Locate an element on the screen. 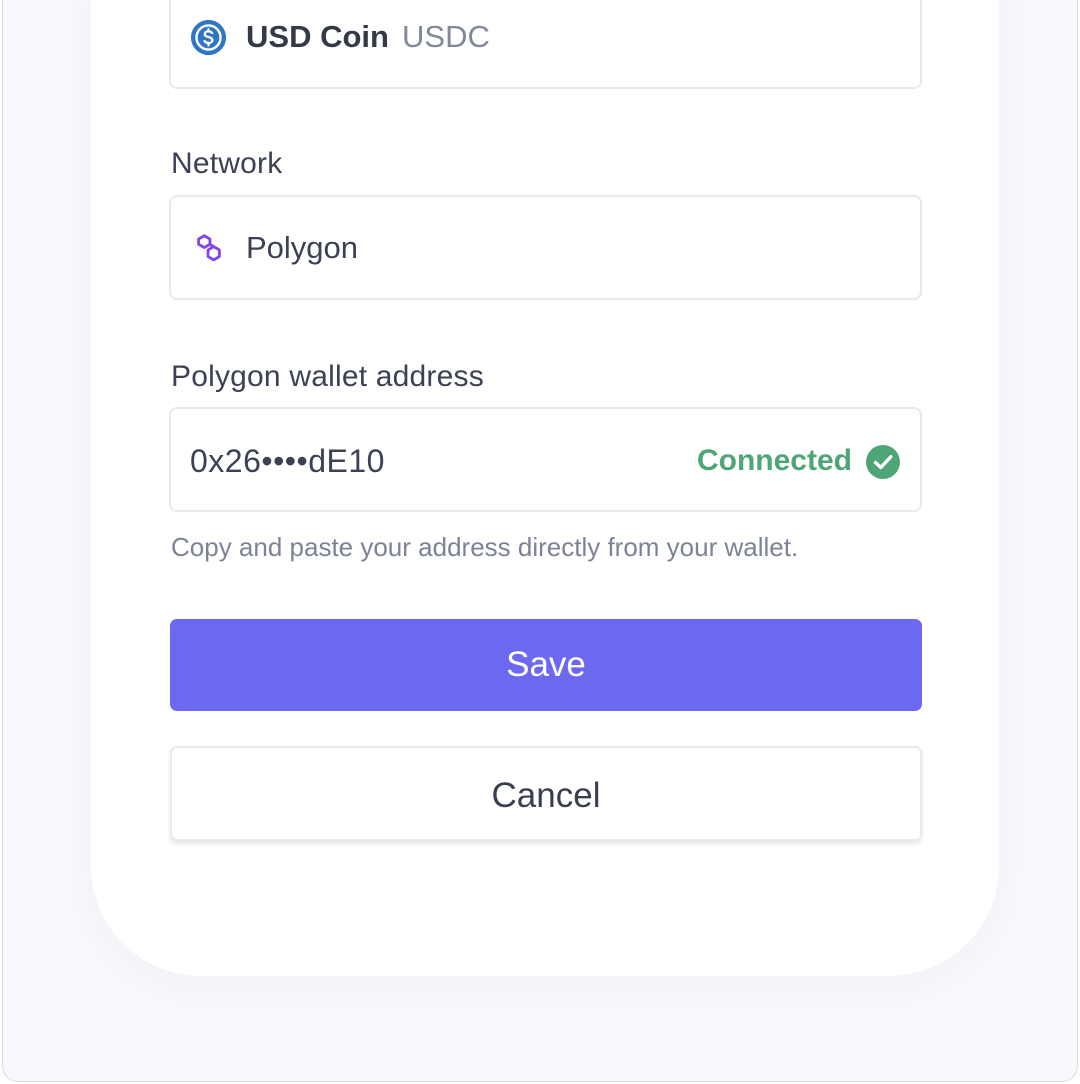 The width and height of the screenshot is (1080, 1084). wallet-address-value: 0x26••••dE10 is located at coordinates (287, 461).